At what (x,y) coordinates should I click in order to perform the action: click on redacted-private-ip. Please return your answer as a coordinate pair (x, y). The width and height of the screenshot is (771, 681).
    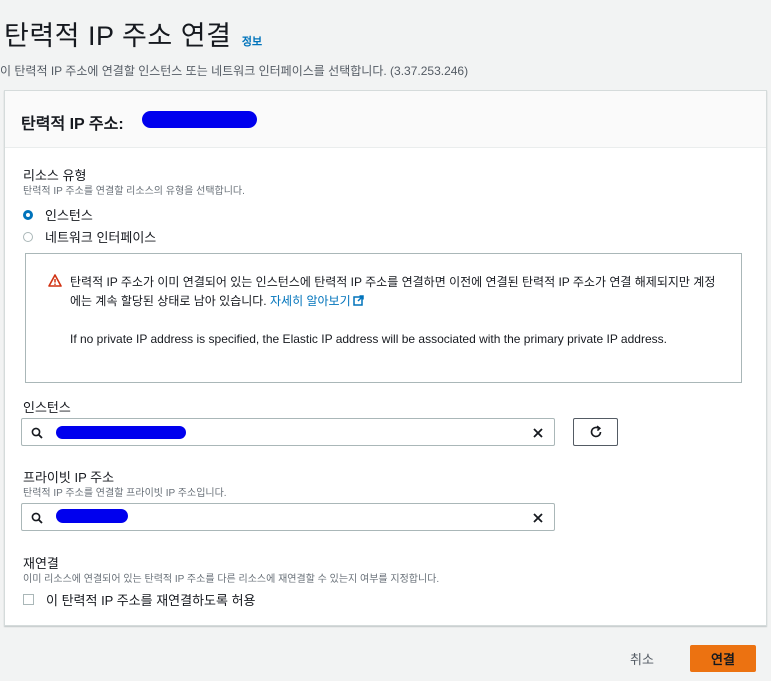
    Looking at the image, I should click on (92, 516).